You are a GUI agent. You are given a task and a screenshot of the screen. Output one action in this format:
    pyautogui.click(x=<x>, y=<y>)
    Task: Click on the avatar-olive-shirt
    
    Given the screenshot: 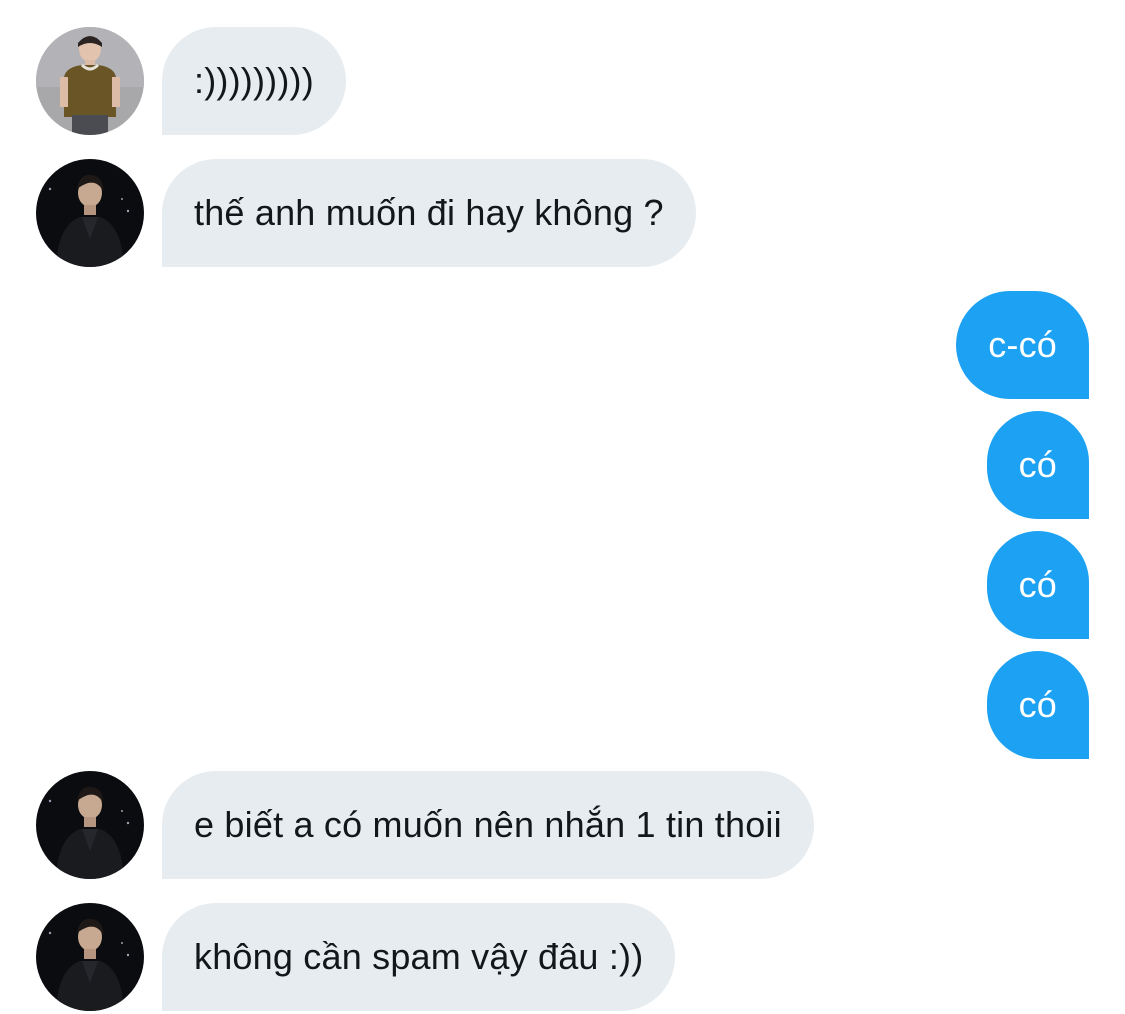 What is the action you would take?
    pyautogui.click(x=90, y=81)
    